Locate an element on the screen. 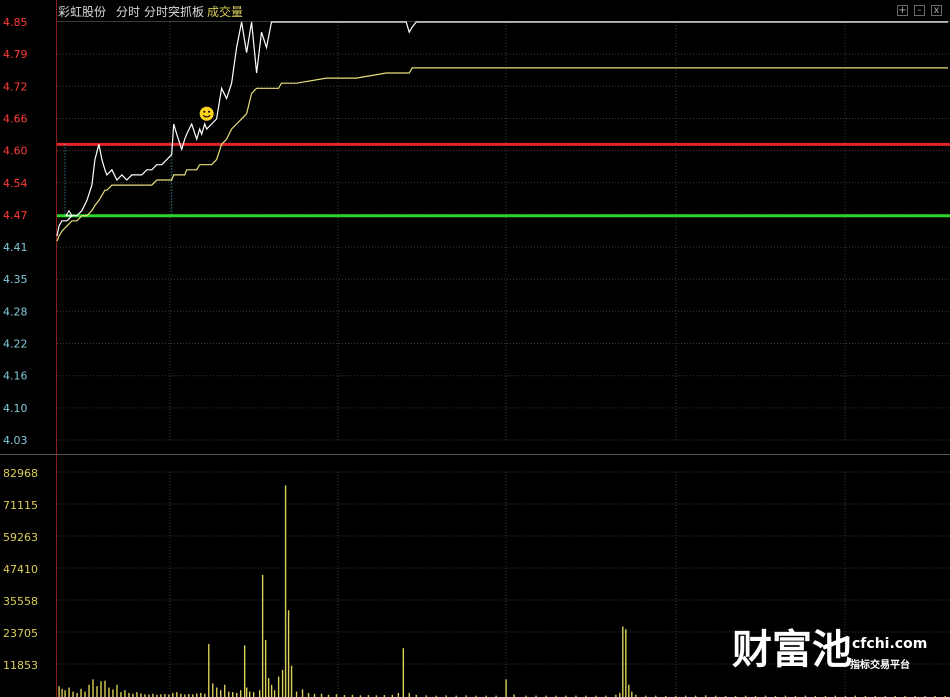 The image size is (950, 697). volume-tick-label: 82968 is located at coordinates (20, 473).